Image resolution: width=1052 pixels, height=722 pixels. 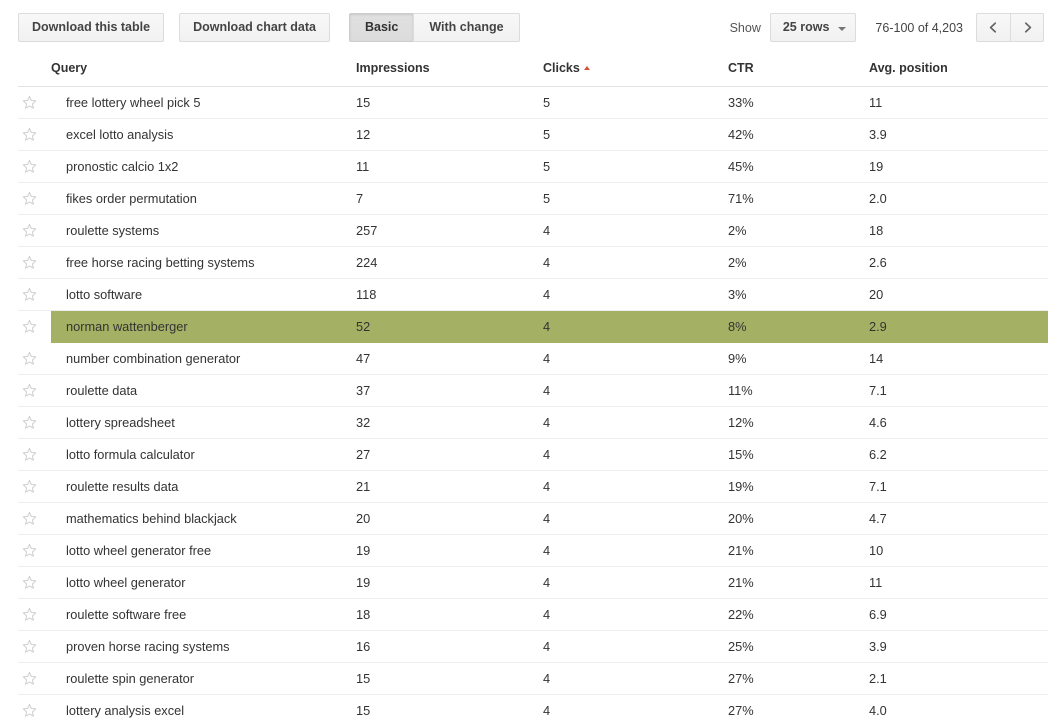 I want to click on column-header-ctr: CTR, so click(x=798, y=71).